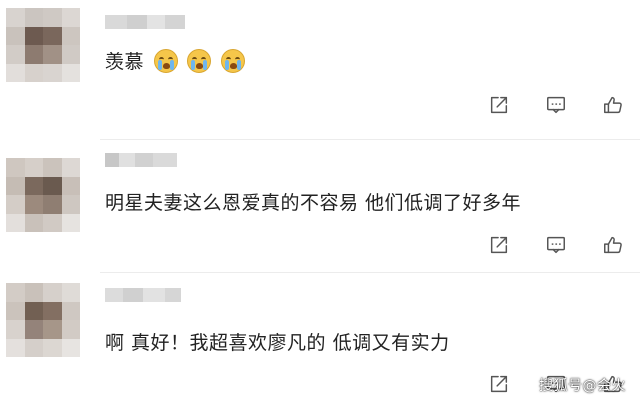  I want to click on comment-text: 羡慕, so click(175, 60).